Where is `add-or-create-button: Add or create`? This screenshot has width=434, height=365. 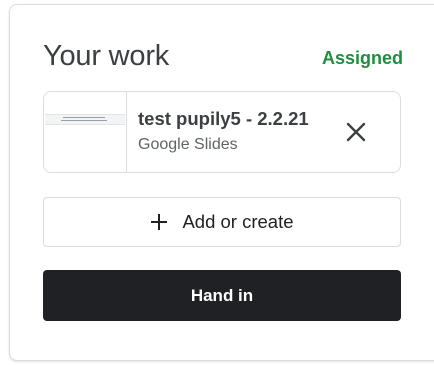
add-or-create-button: Add or create is located at coordinates (222, 222).